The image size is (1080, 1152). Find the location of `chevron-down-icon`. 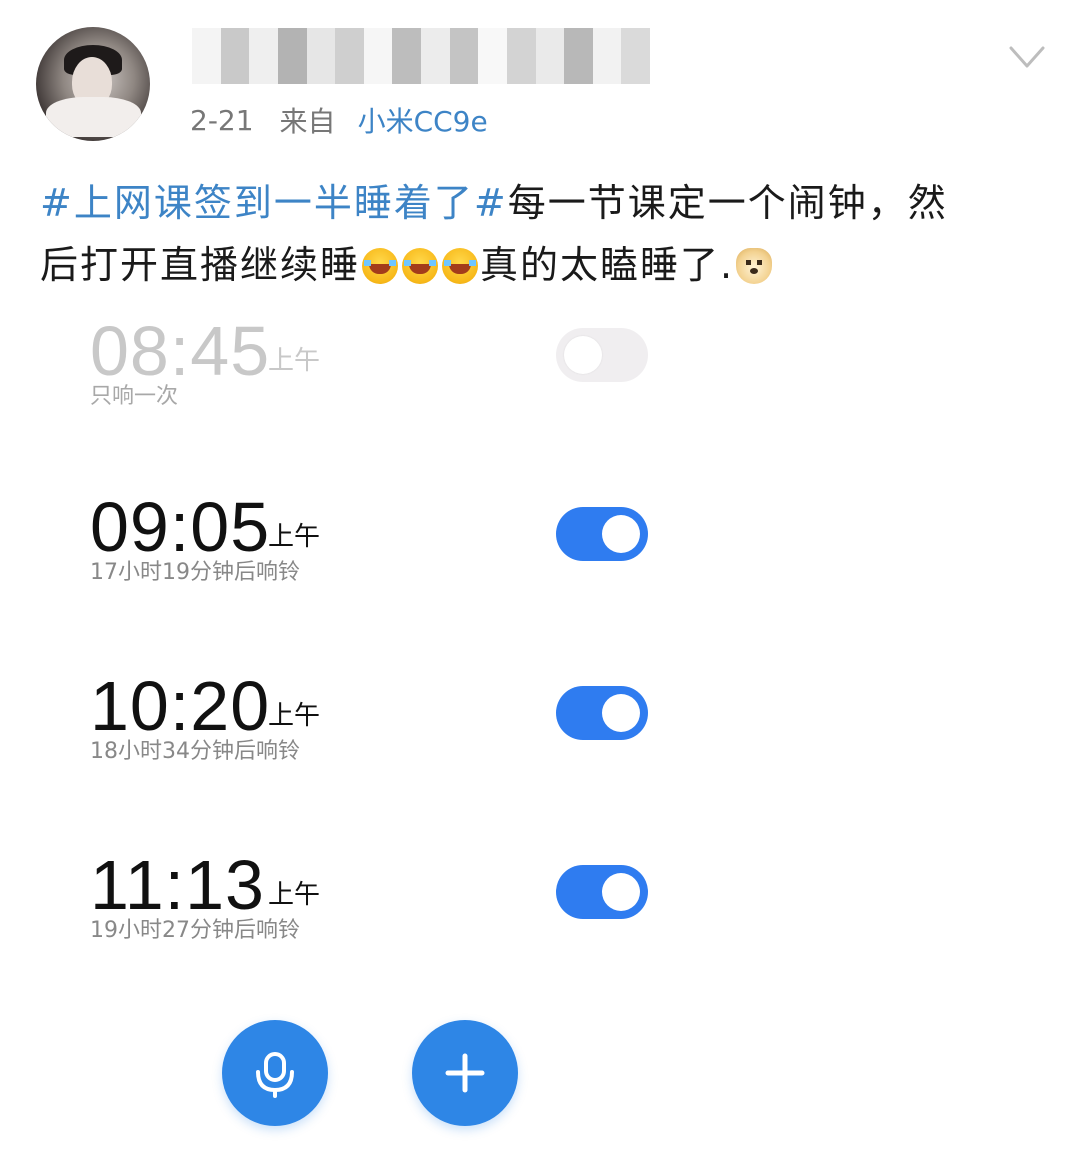

chevron-down-icon is located at coordinates (1027, 57).